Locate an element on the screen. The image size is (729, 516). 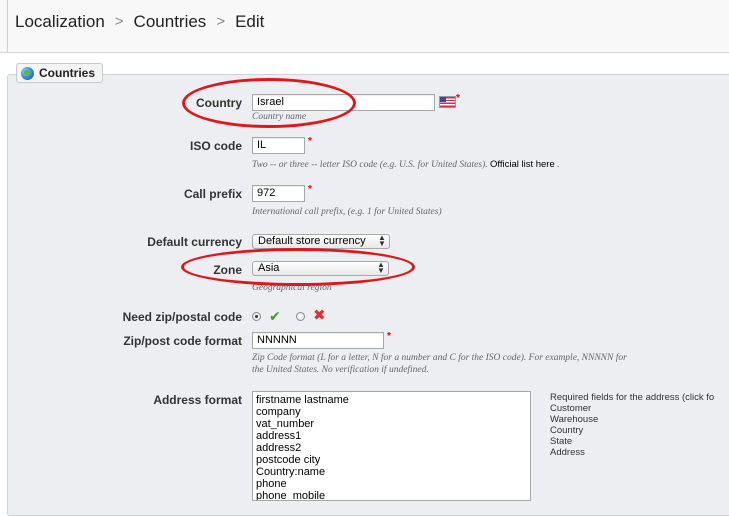
globe-icon is located at coordinates (27, 73).